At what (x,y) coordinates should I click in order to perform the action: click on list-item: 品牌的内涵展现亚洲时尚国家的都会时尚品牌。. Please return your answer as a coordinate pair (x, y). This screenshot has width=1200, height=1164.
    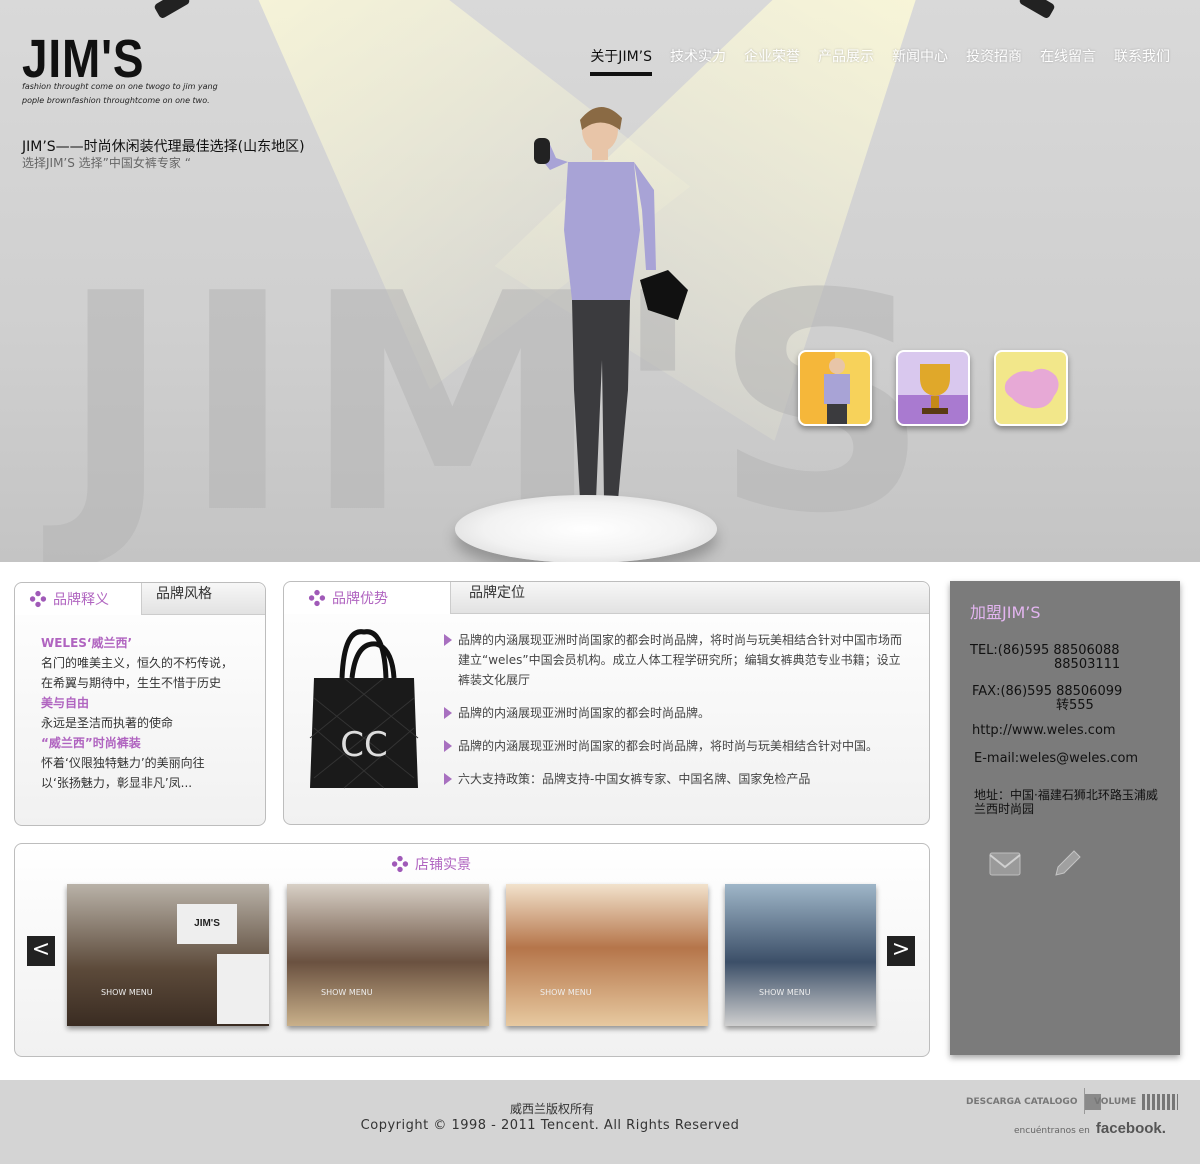
    Looking at the image, I should click on (674, 713).